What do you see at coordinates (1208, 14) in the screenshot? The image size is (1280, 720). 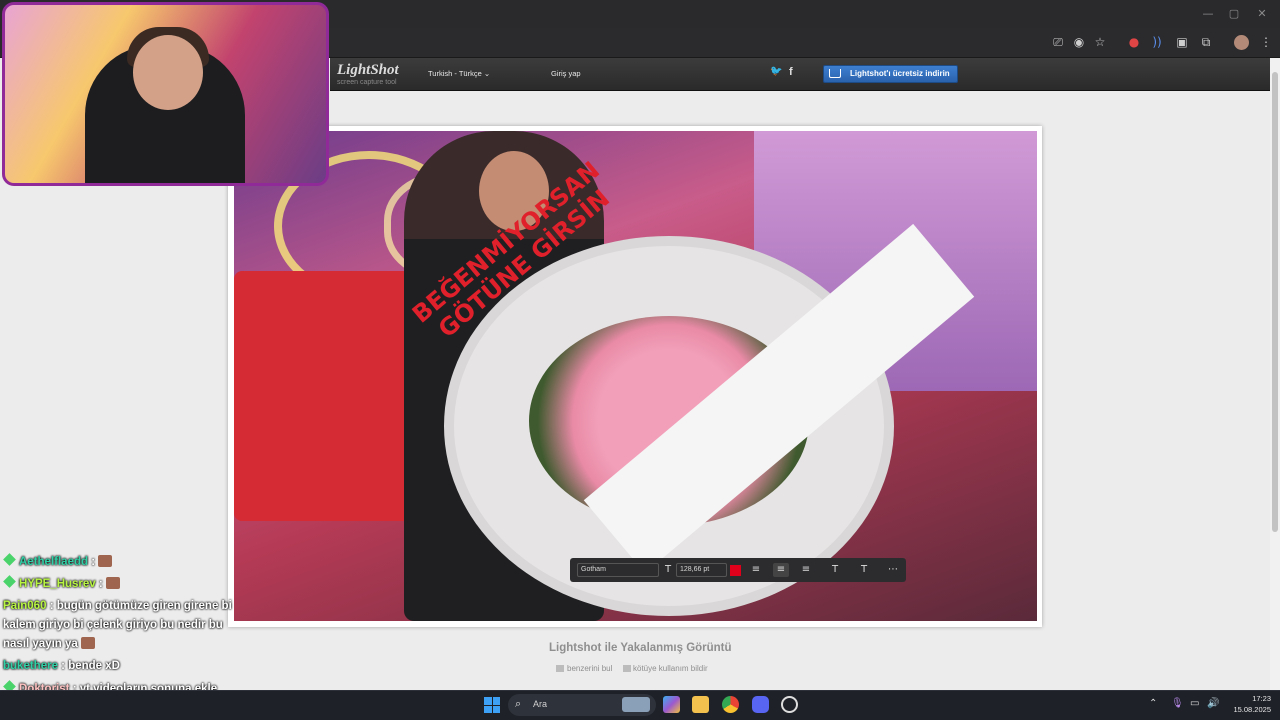 I see `minimize-icon: —` at bounding box center [1208, 14].